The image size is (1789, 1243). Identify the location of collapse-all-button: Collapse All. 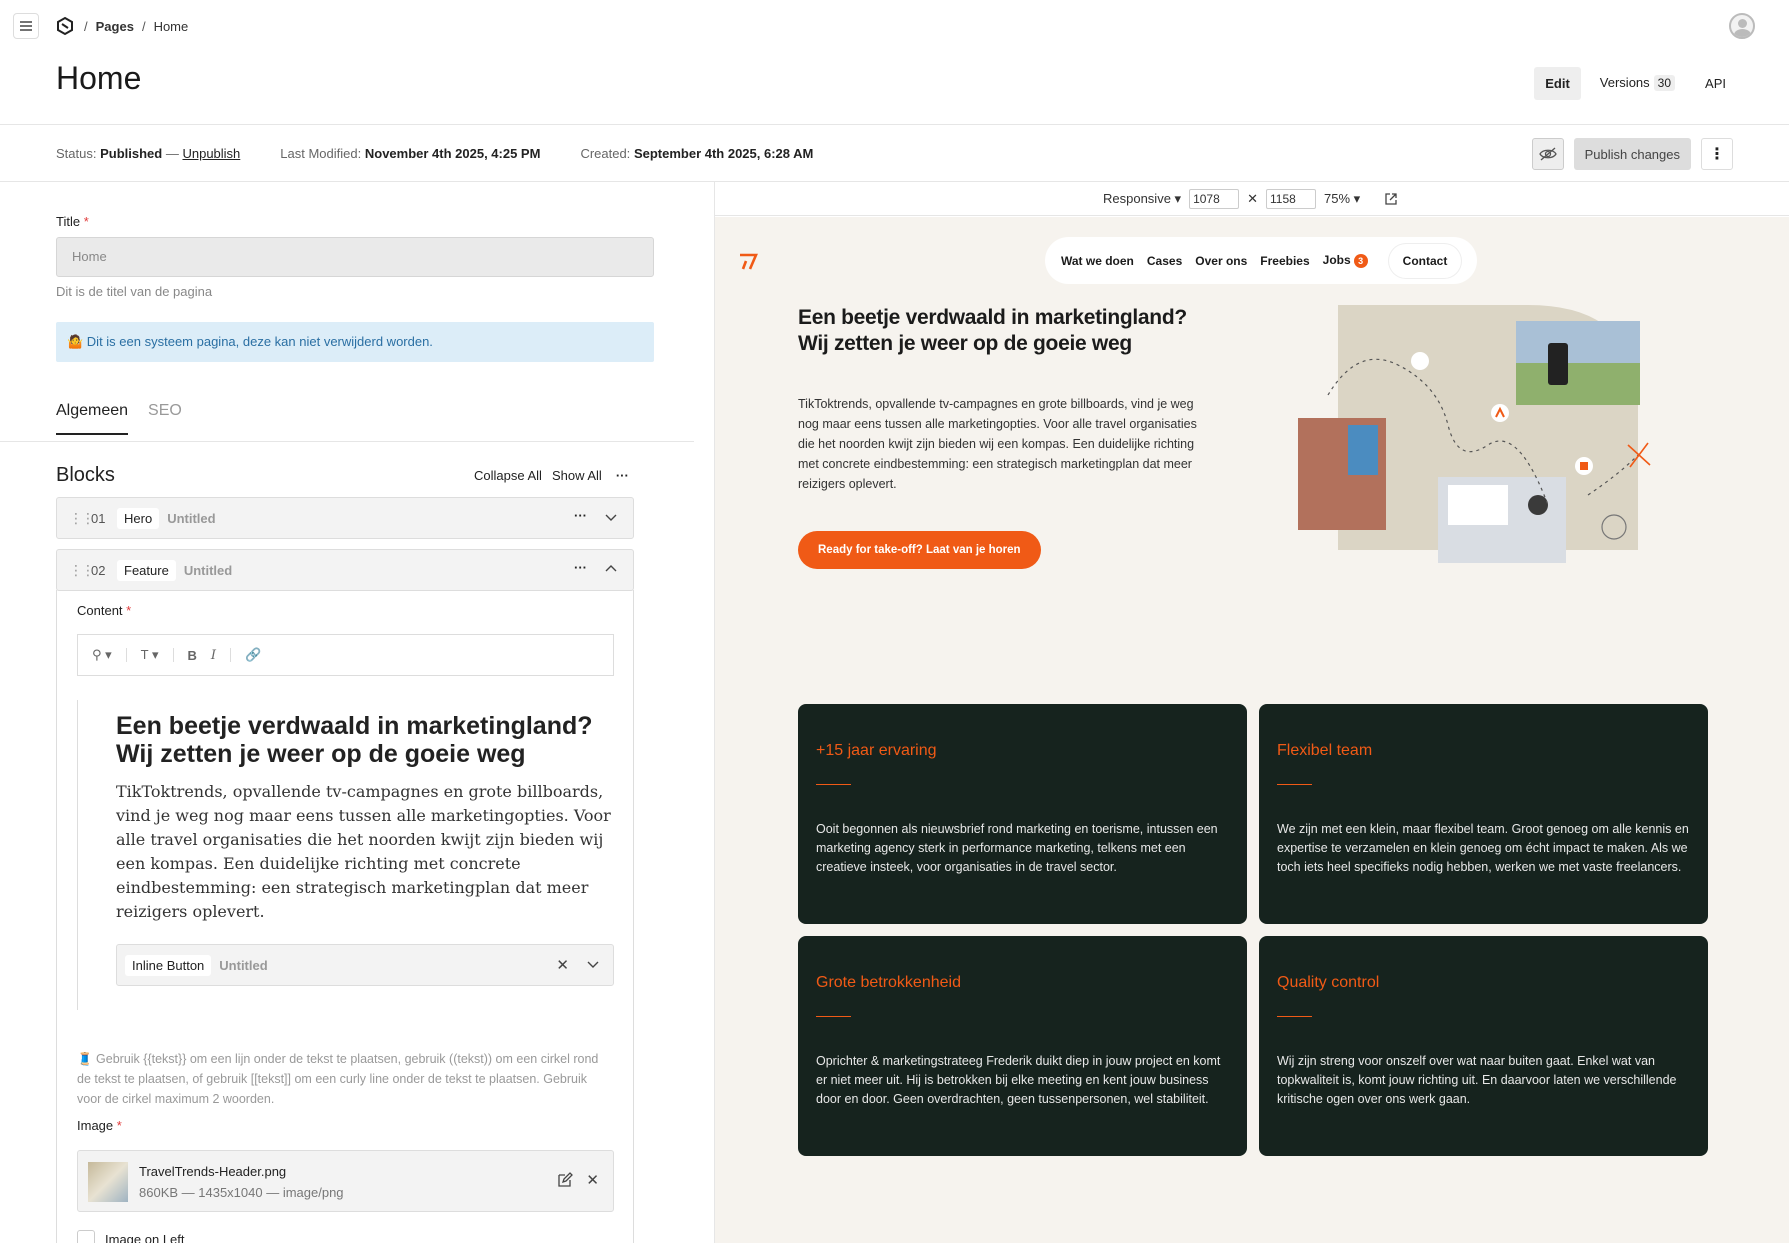
(508, 475).